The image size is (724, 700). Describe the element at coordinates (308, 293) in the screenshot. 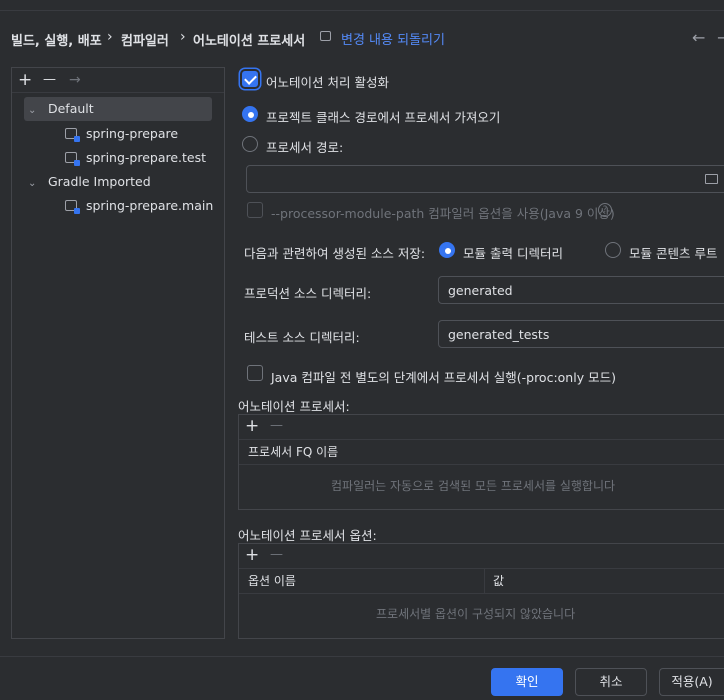

I see `production-dir-label: 프로덕션 소스 디렉터리:` at that location.